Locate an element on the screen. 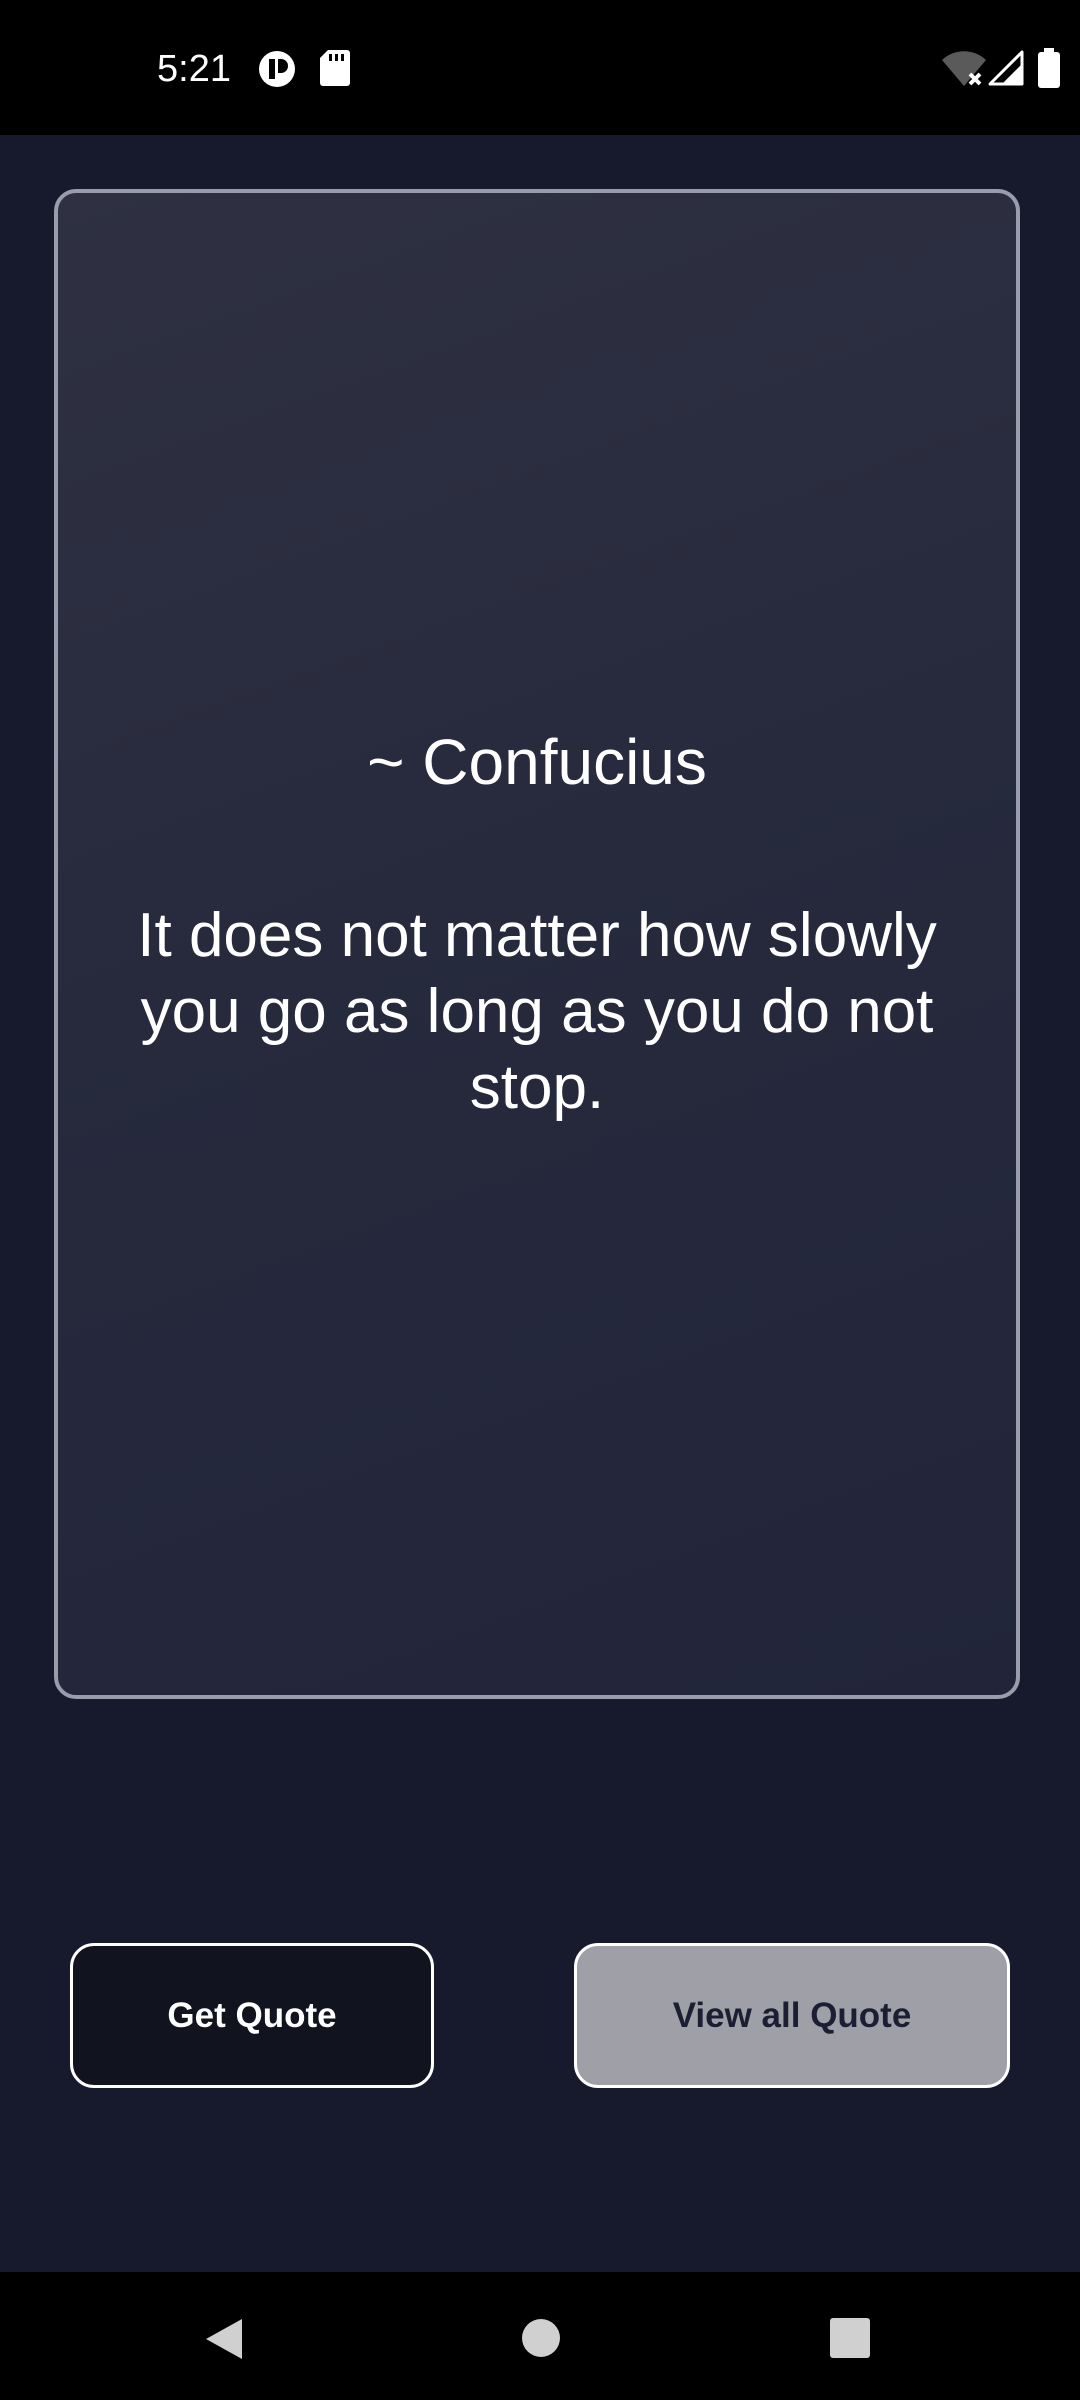 This screenshot has height=2400, width=1080. cell-signal-icon is located at coordinates (1006, 68).